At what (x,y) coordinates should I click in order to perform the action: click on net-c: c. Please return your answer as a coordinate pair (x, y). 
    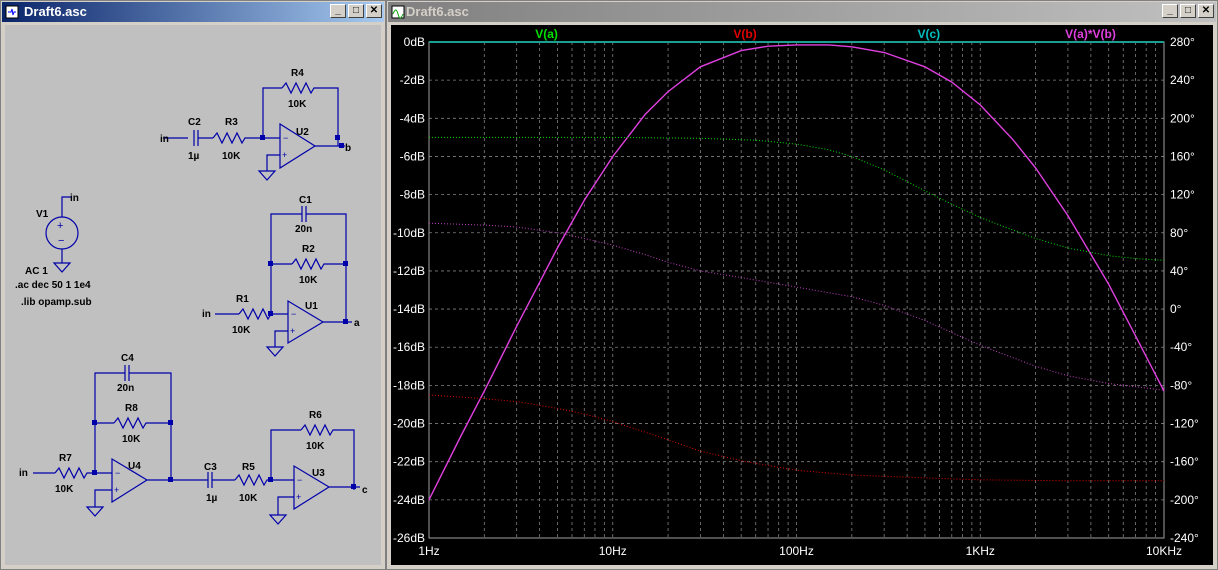
    Looking at the image, I should click on (365, 490).